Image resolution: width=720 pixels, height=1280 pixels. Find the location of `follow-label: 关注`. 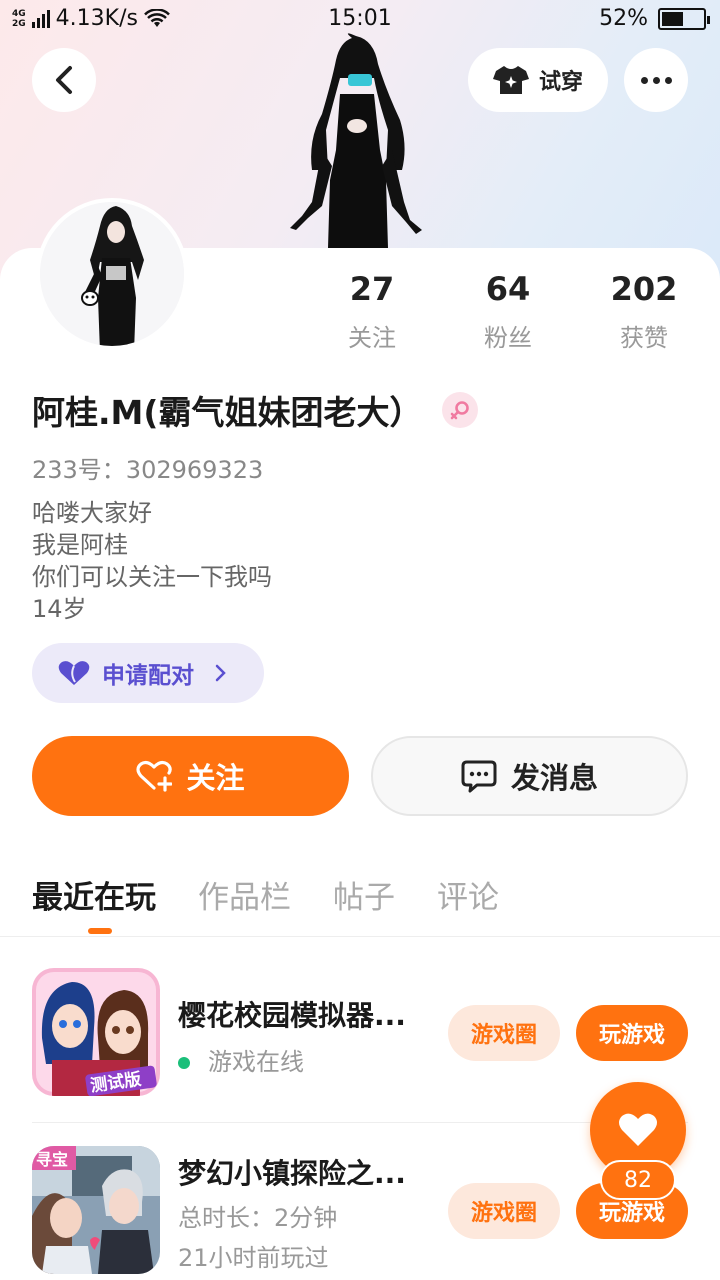

follow-label: 关注 is located at coordinates (215, 778).